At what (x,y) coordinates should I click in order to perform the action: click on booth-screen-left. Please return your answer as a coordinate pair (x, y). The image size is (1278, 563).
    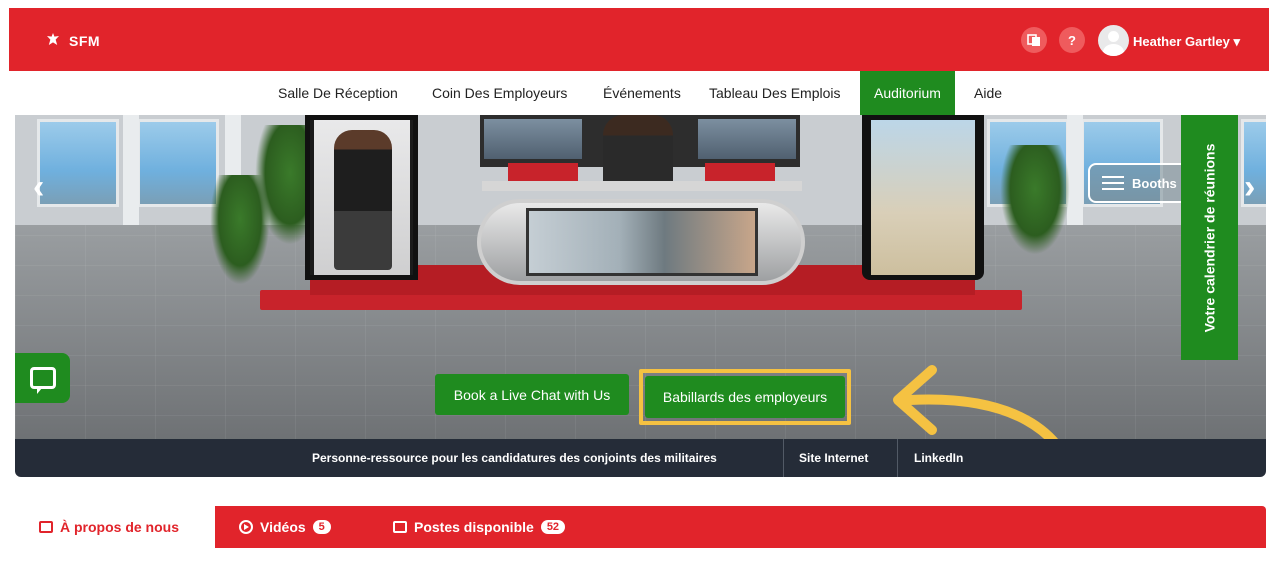
    Looking at the image, I should click on (361, 197).